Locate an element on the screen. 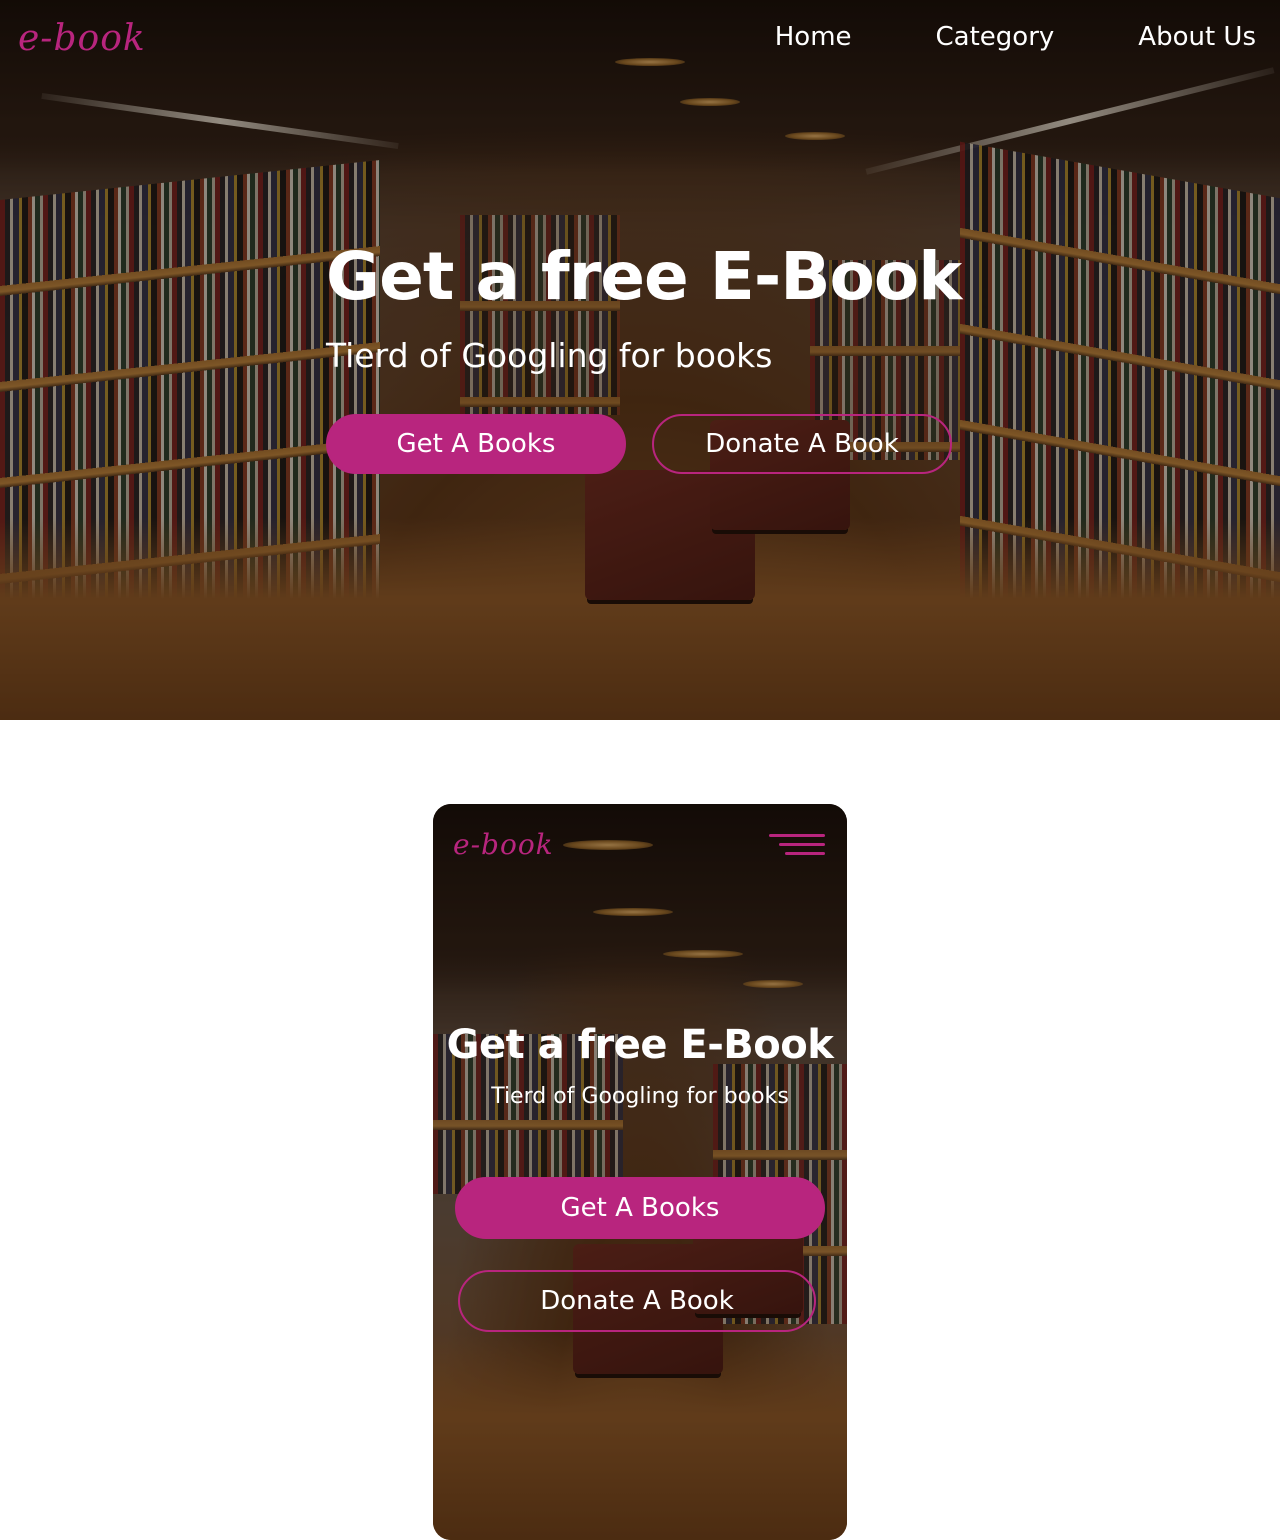 The height and width of the screenshot is (1540, 1280). get-books-button-mobile: Get A Books is located at coordinates (640, 1208).